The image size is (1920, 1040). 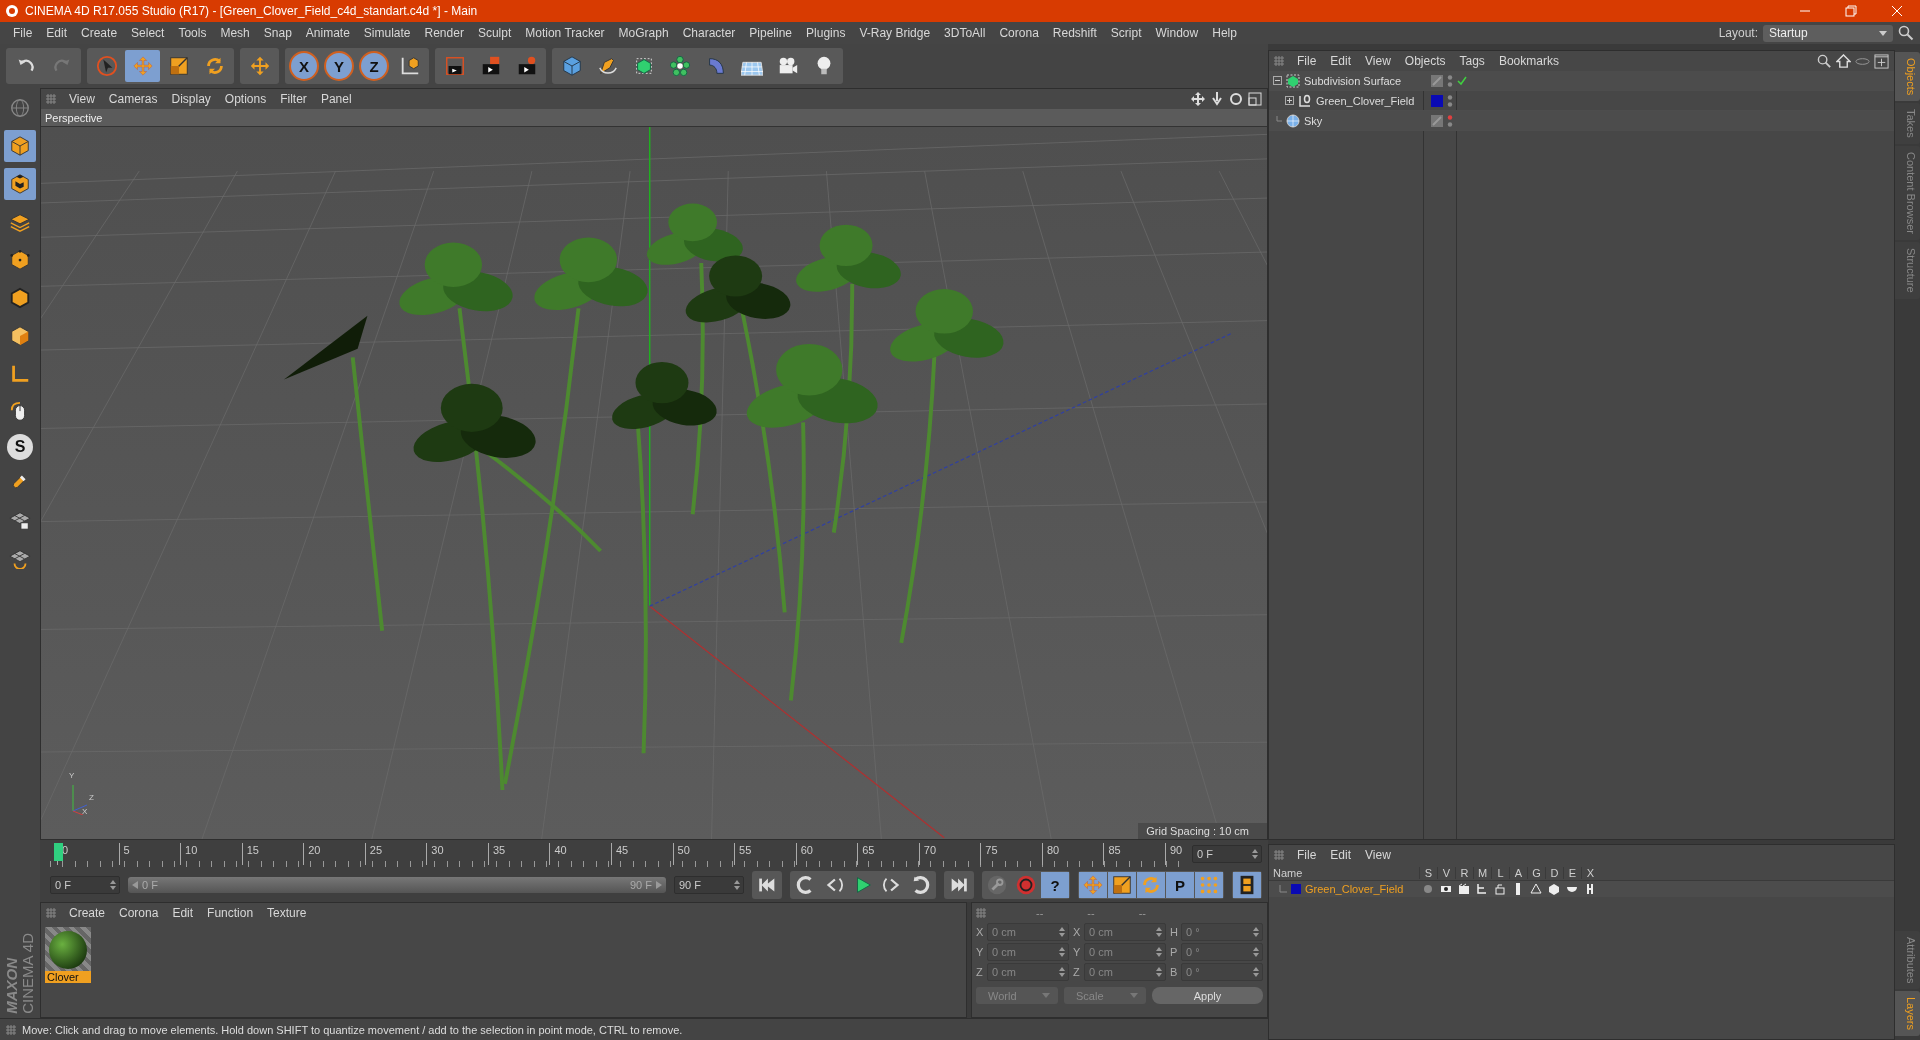 I want to click on material-ball-icon, so click(x=68, y=950).